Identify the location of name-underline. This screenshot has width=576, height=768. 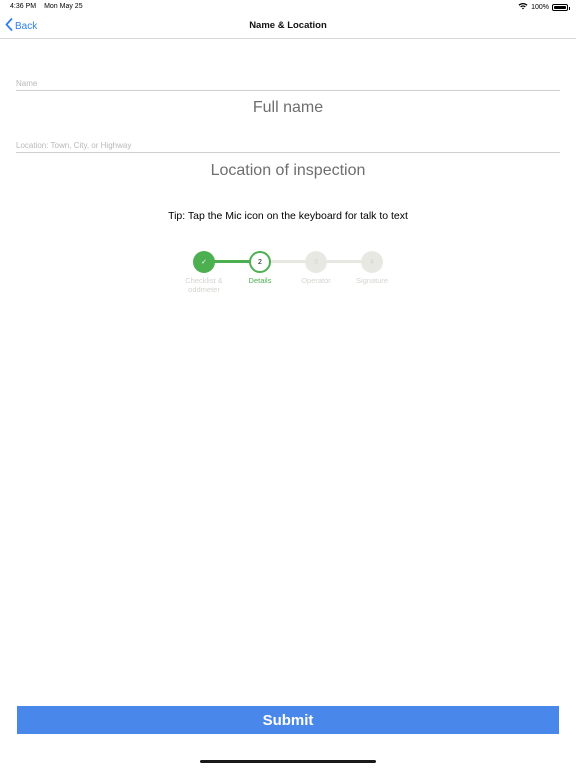
(288, 90).